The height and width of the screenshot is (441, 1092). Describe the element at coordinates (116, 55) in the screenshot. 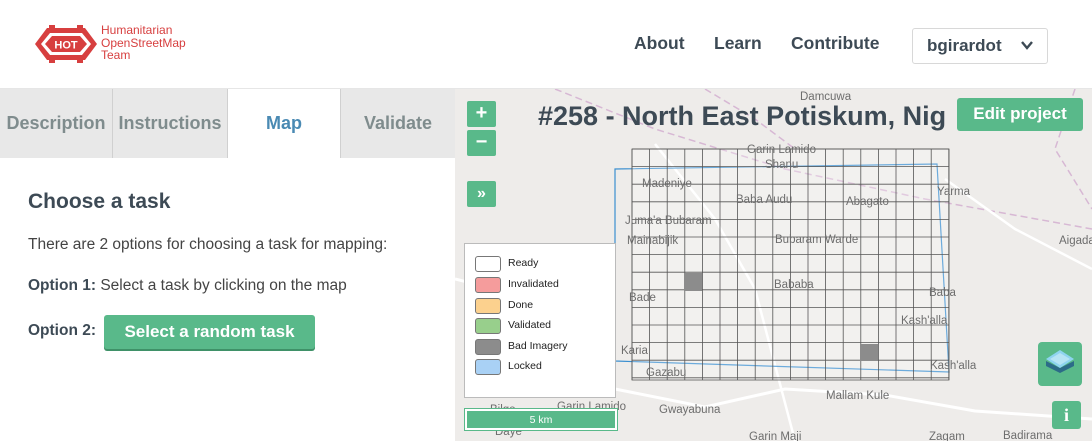

I see `logo-line-3: Team` at that location.